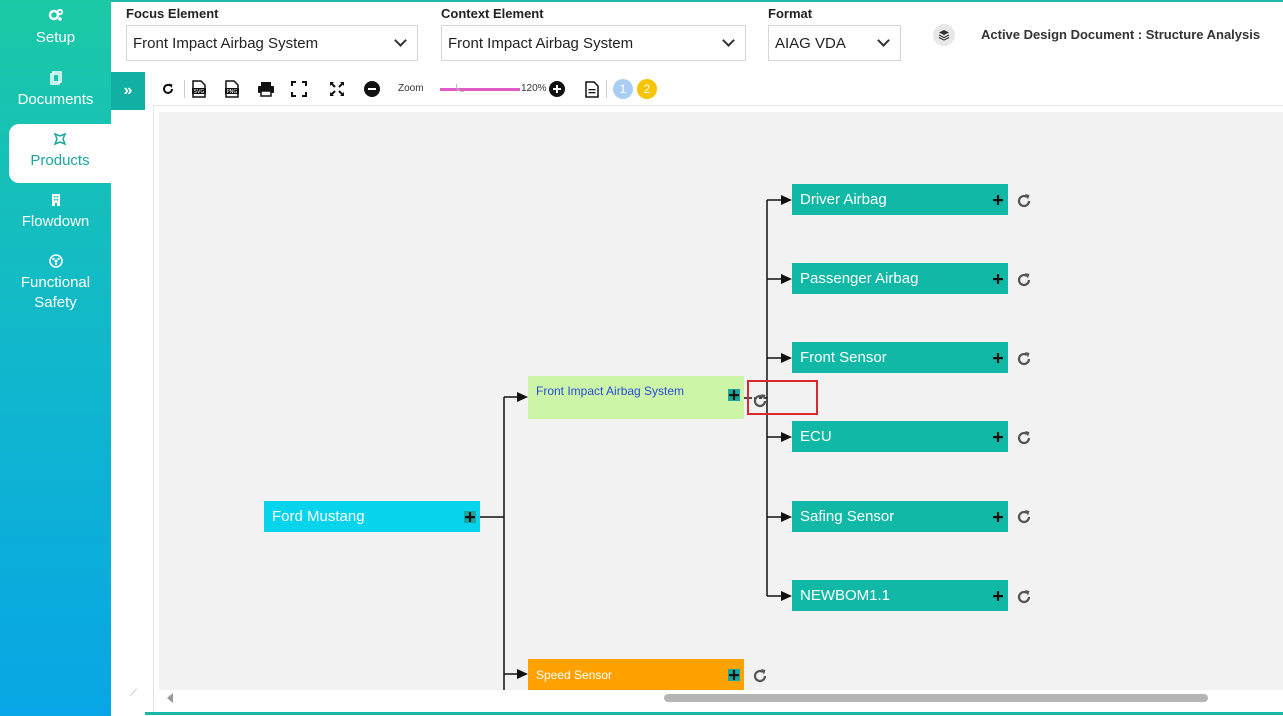 The width and height of the screenshot is (1283, 716). I want to click on sidebar-item-documents: Documents, so click(55, 90).